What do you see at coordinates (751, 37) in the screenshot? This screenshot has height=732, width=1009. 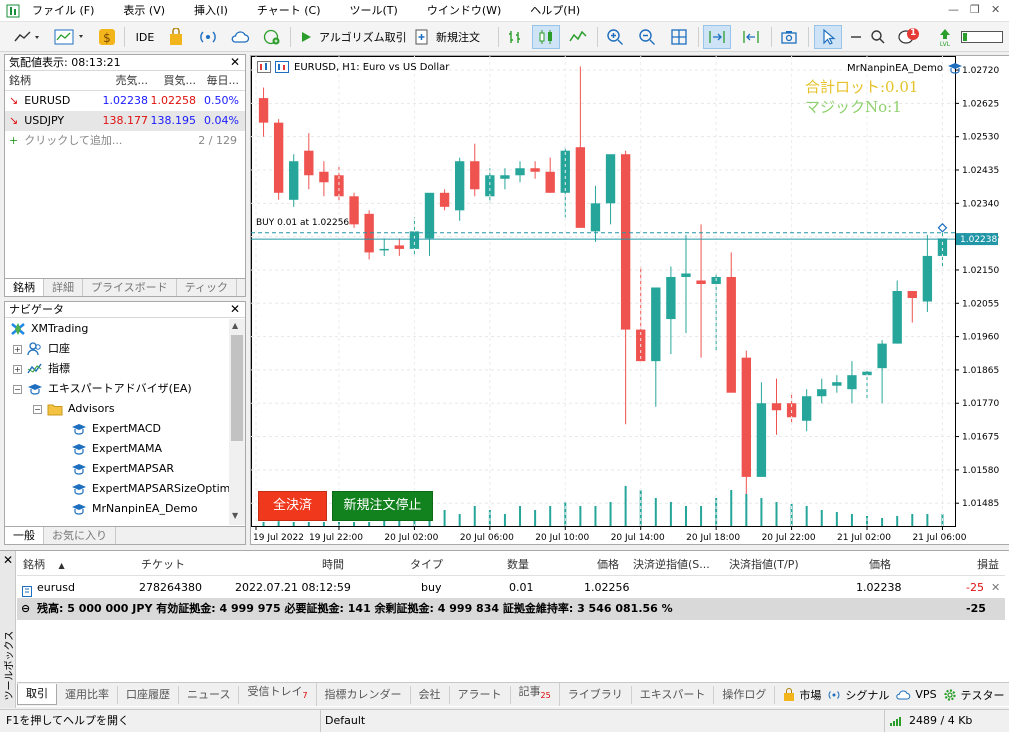 I see `chart-shift-button` at bounding box center [751, 37].